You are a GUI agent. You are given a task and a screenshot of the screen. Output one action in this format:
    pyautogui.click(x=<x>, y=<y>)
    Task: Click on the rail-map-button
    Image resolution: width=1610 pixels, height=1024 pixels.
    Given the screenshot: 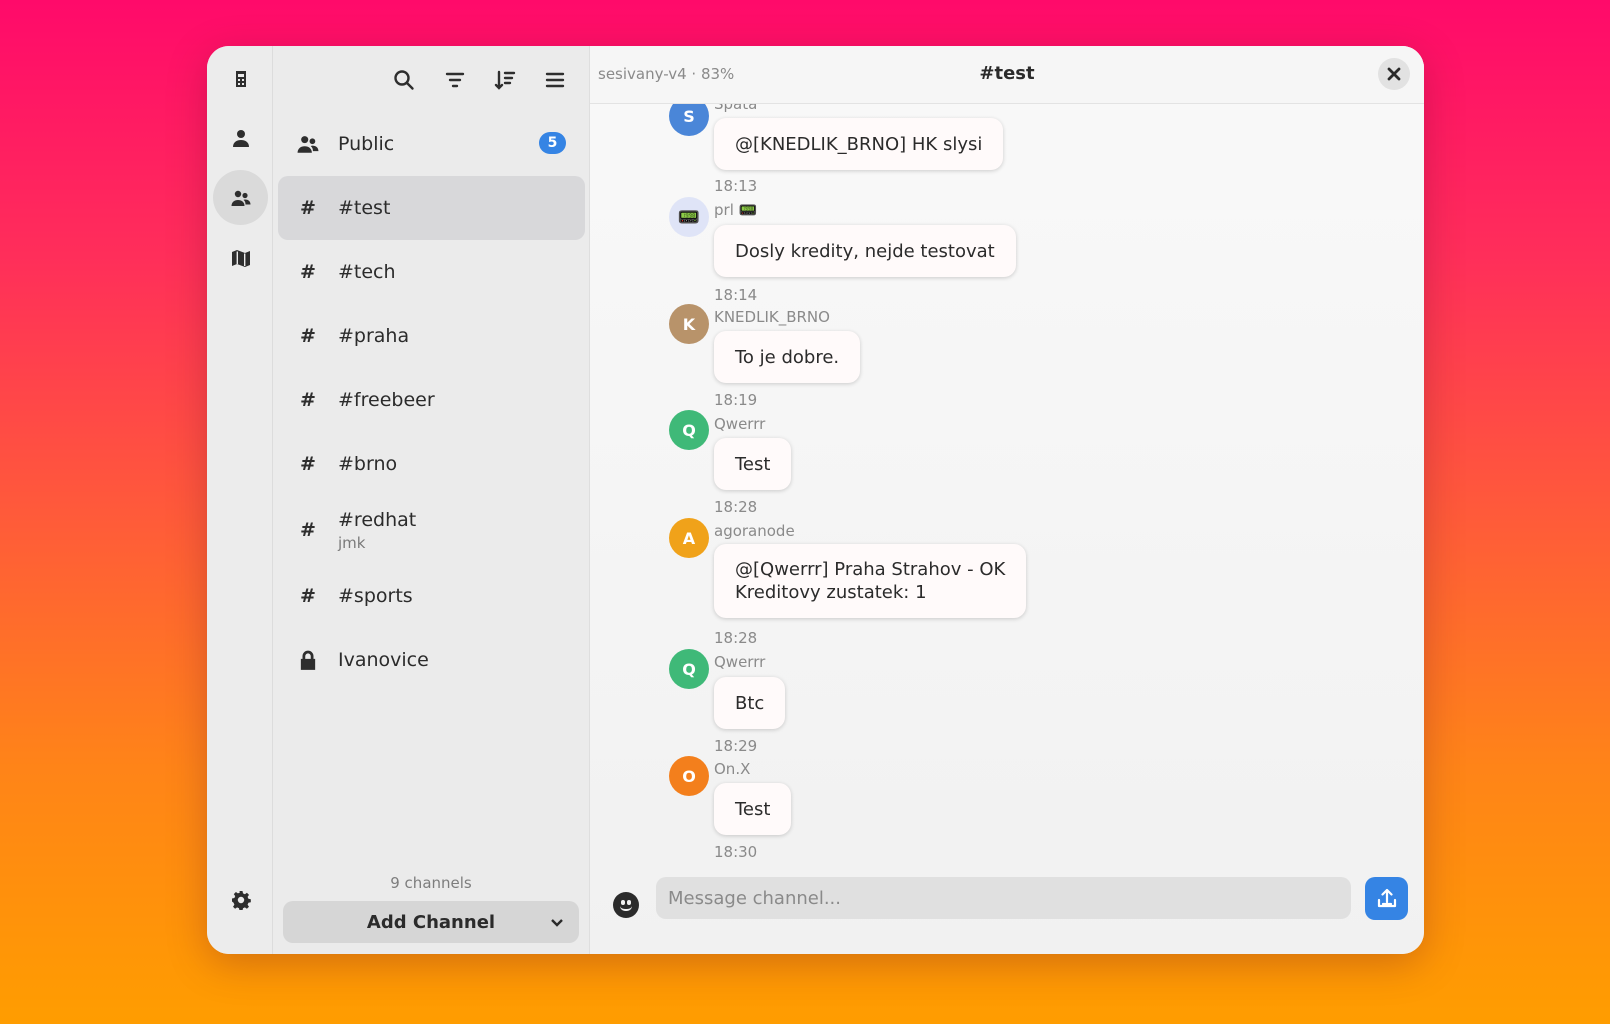 What is the action you would take?
    pyautogui.click(x=240, y=257)
    